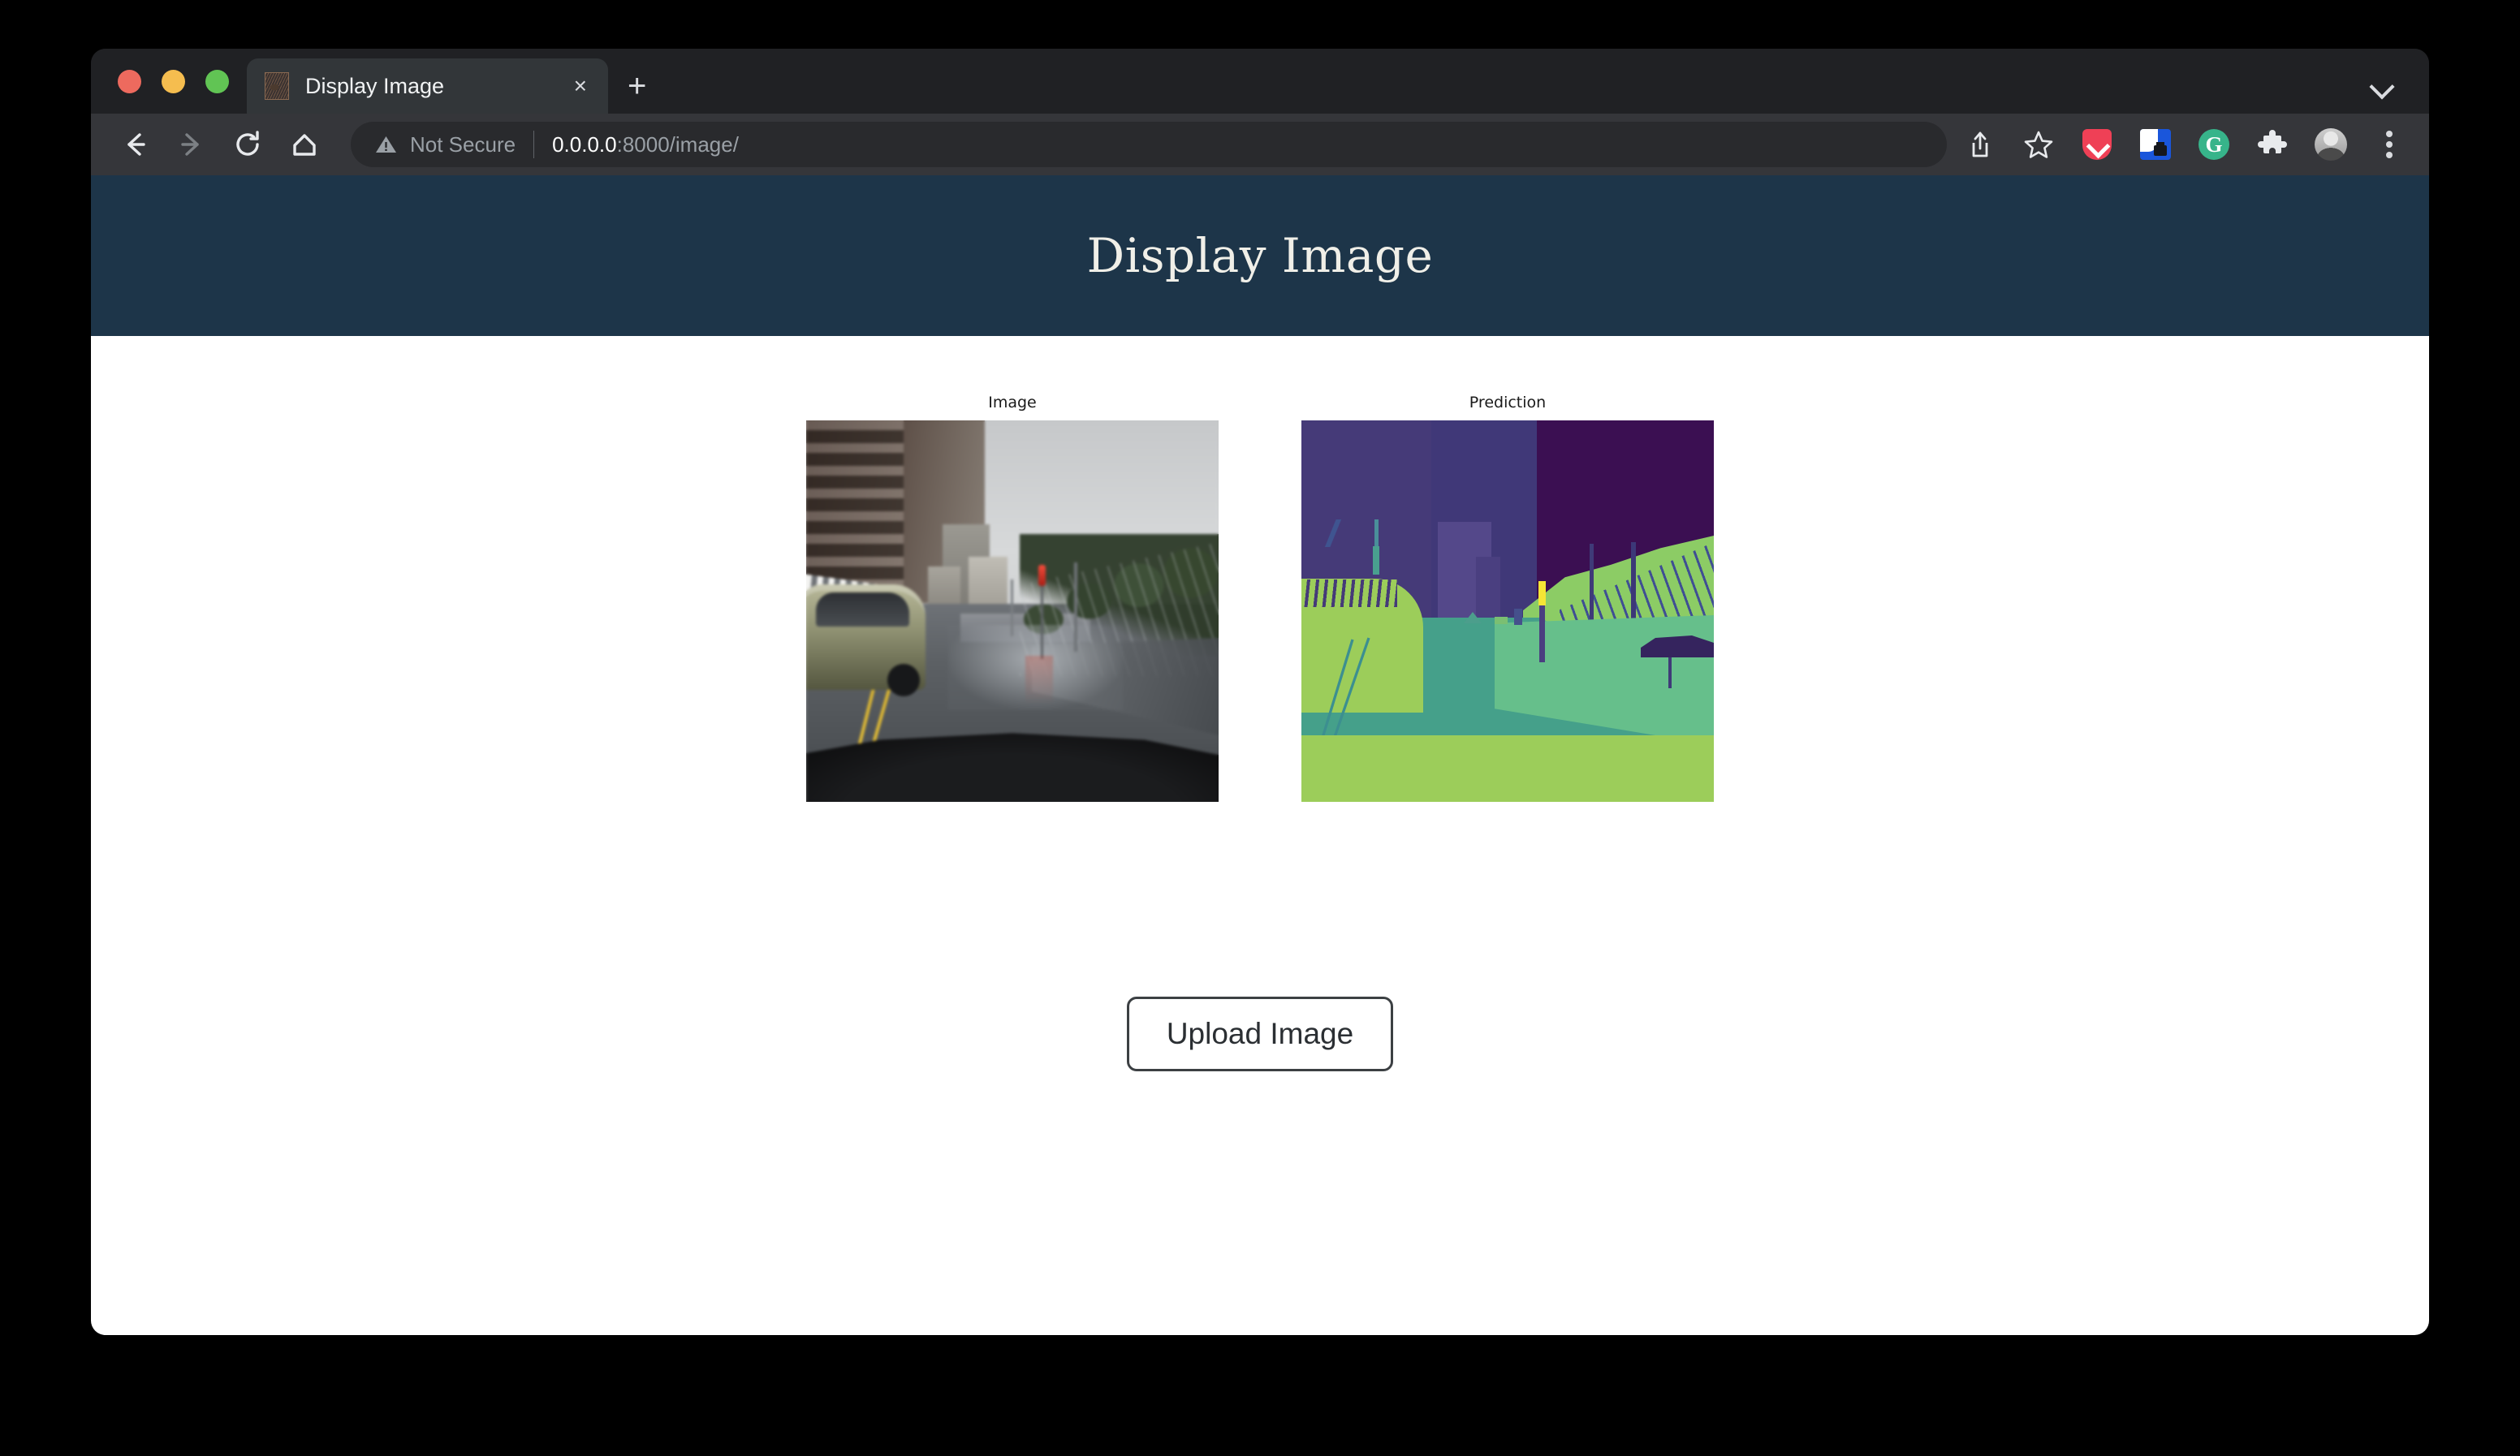 This screenshot has width=2520, height=1456. Describe the element at coordinates (217, 81) in the screenshot. I see `maximize-window-button` at that location.